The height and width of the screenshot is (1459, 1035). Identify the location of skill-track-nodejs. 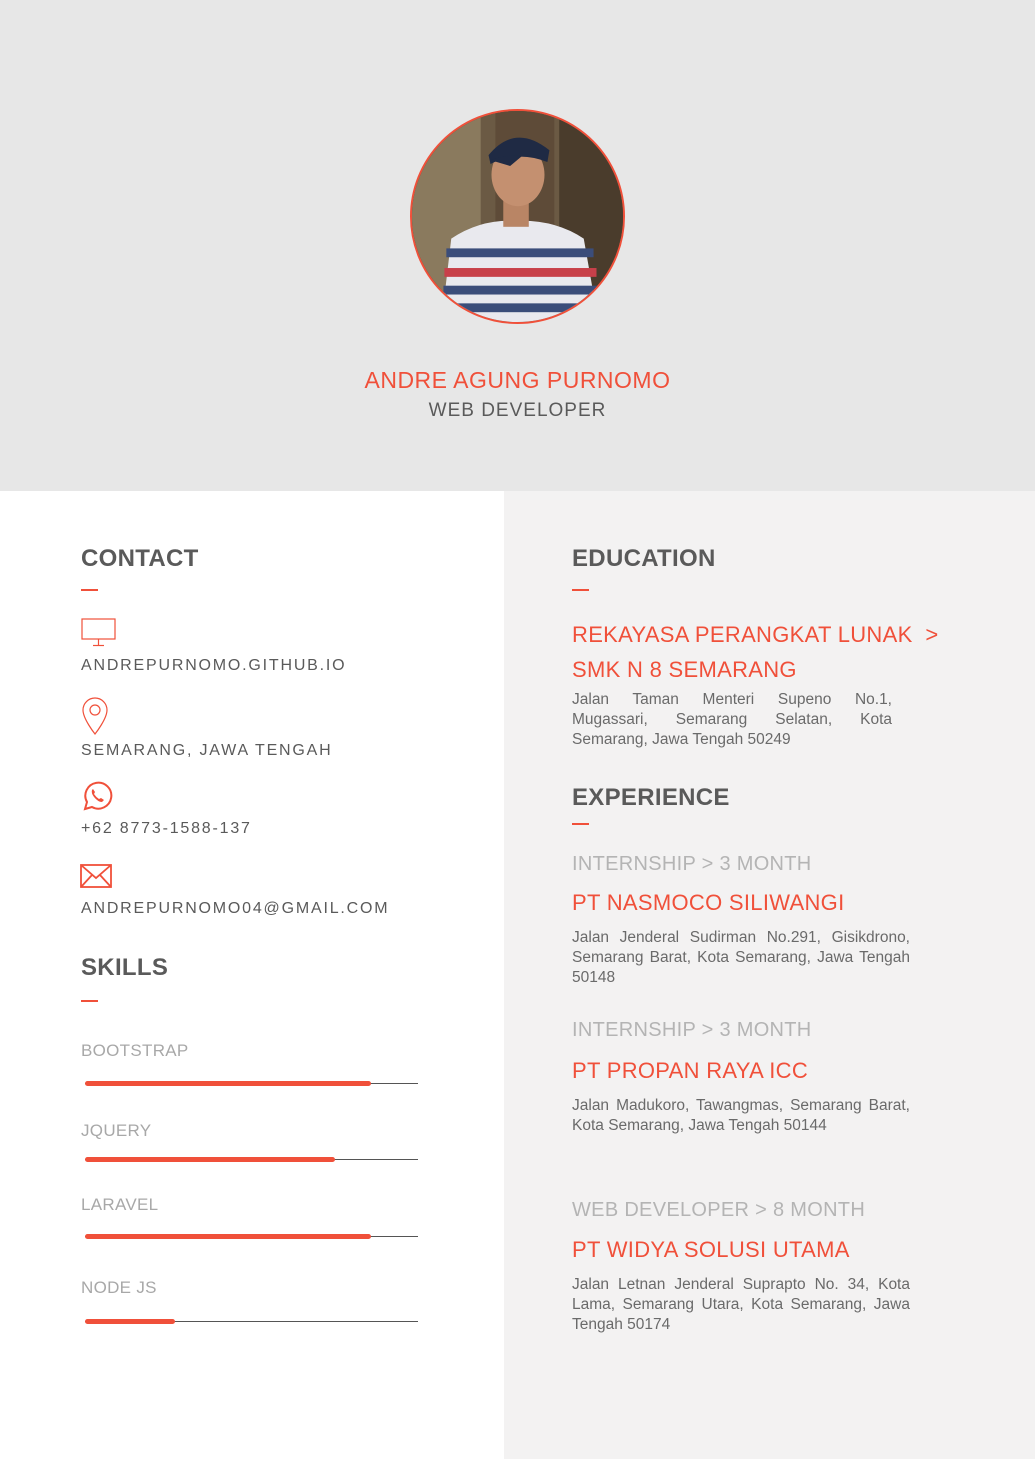
(251, 1321).